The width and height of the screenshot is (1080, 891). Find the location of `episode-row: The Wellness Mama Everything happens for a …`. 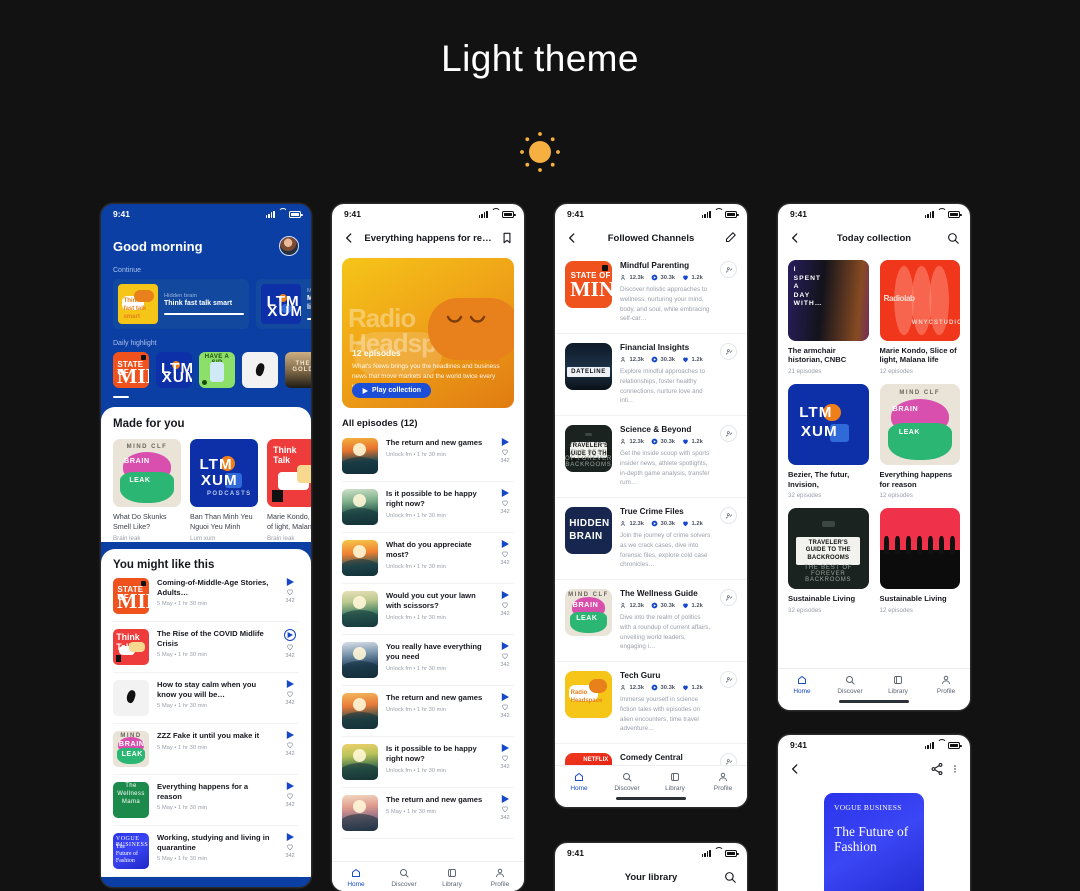

episode-row: The Wellness Mama Everything happens for a … is located at coordinates (206, 800).